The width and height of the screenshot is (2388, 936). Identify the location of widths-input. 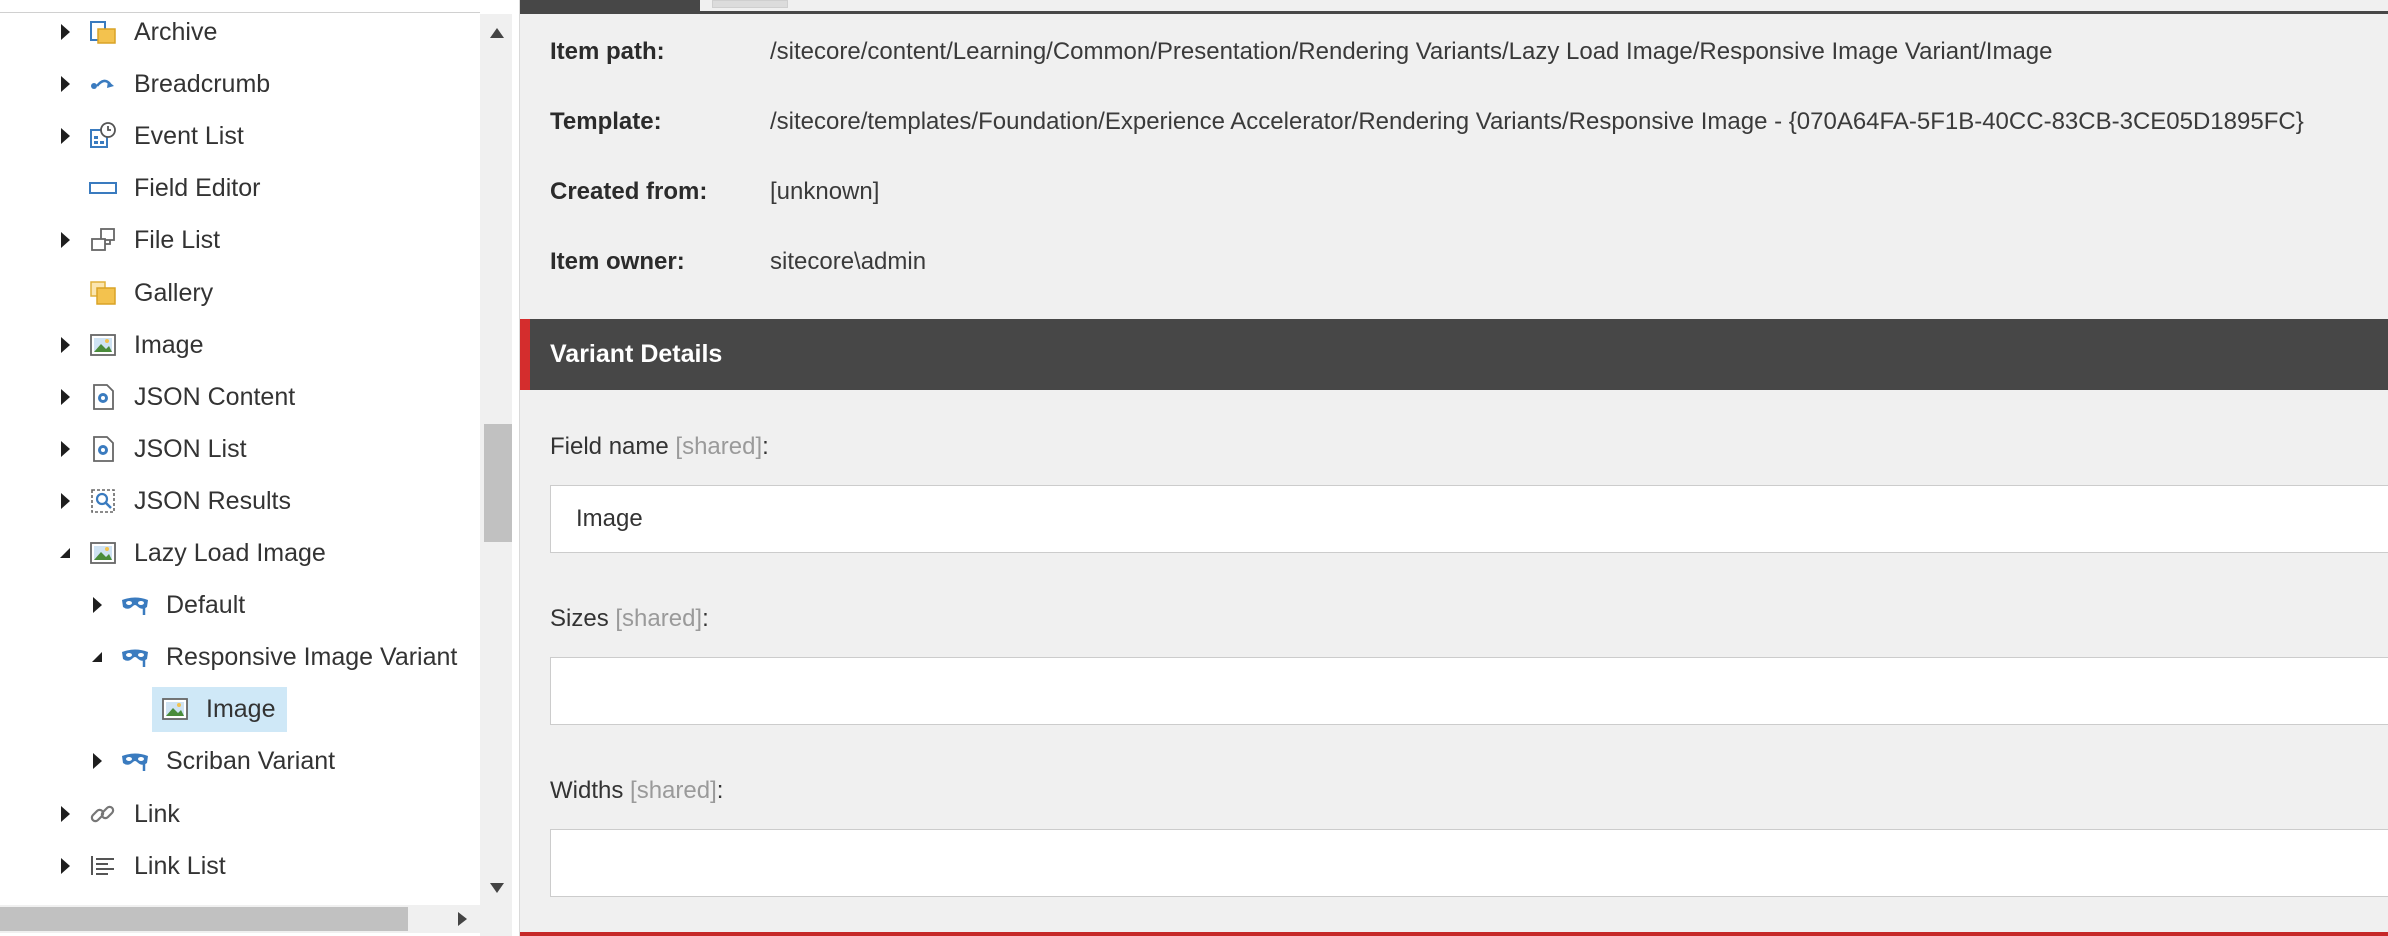
(1469, 863).